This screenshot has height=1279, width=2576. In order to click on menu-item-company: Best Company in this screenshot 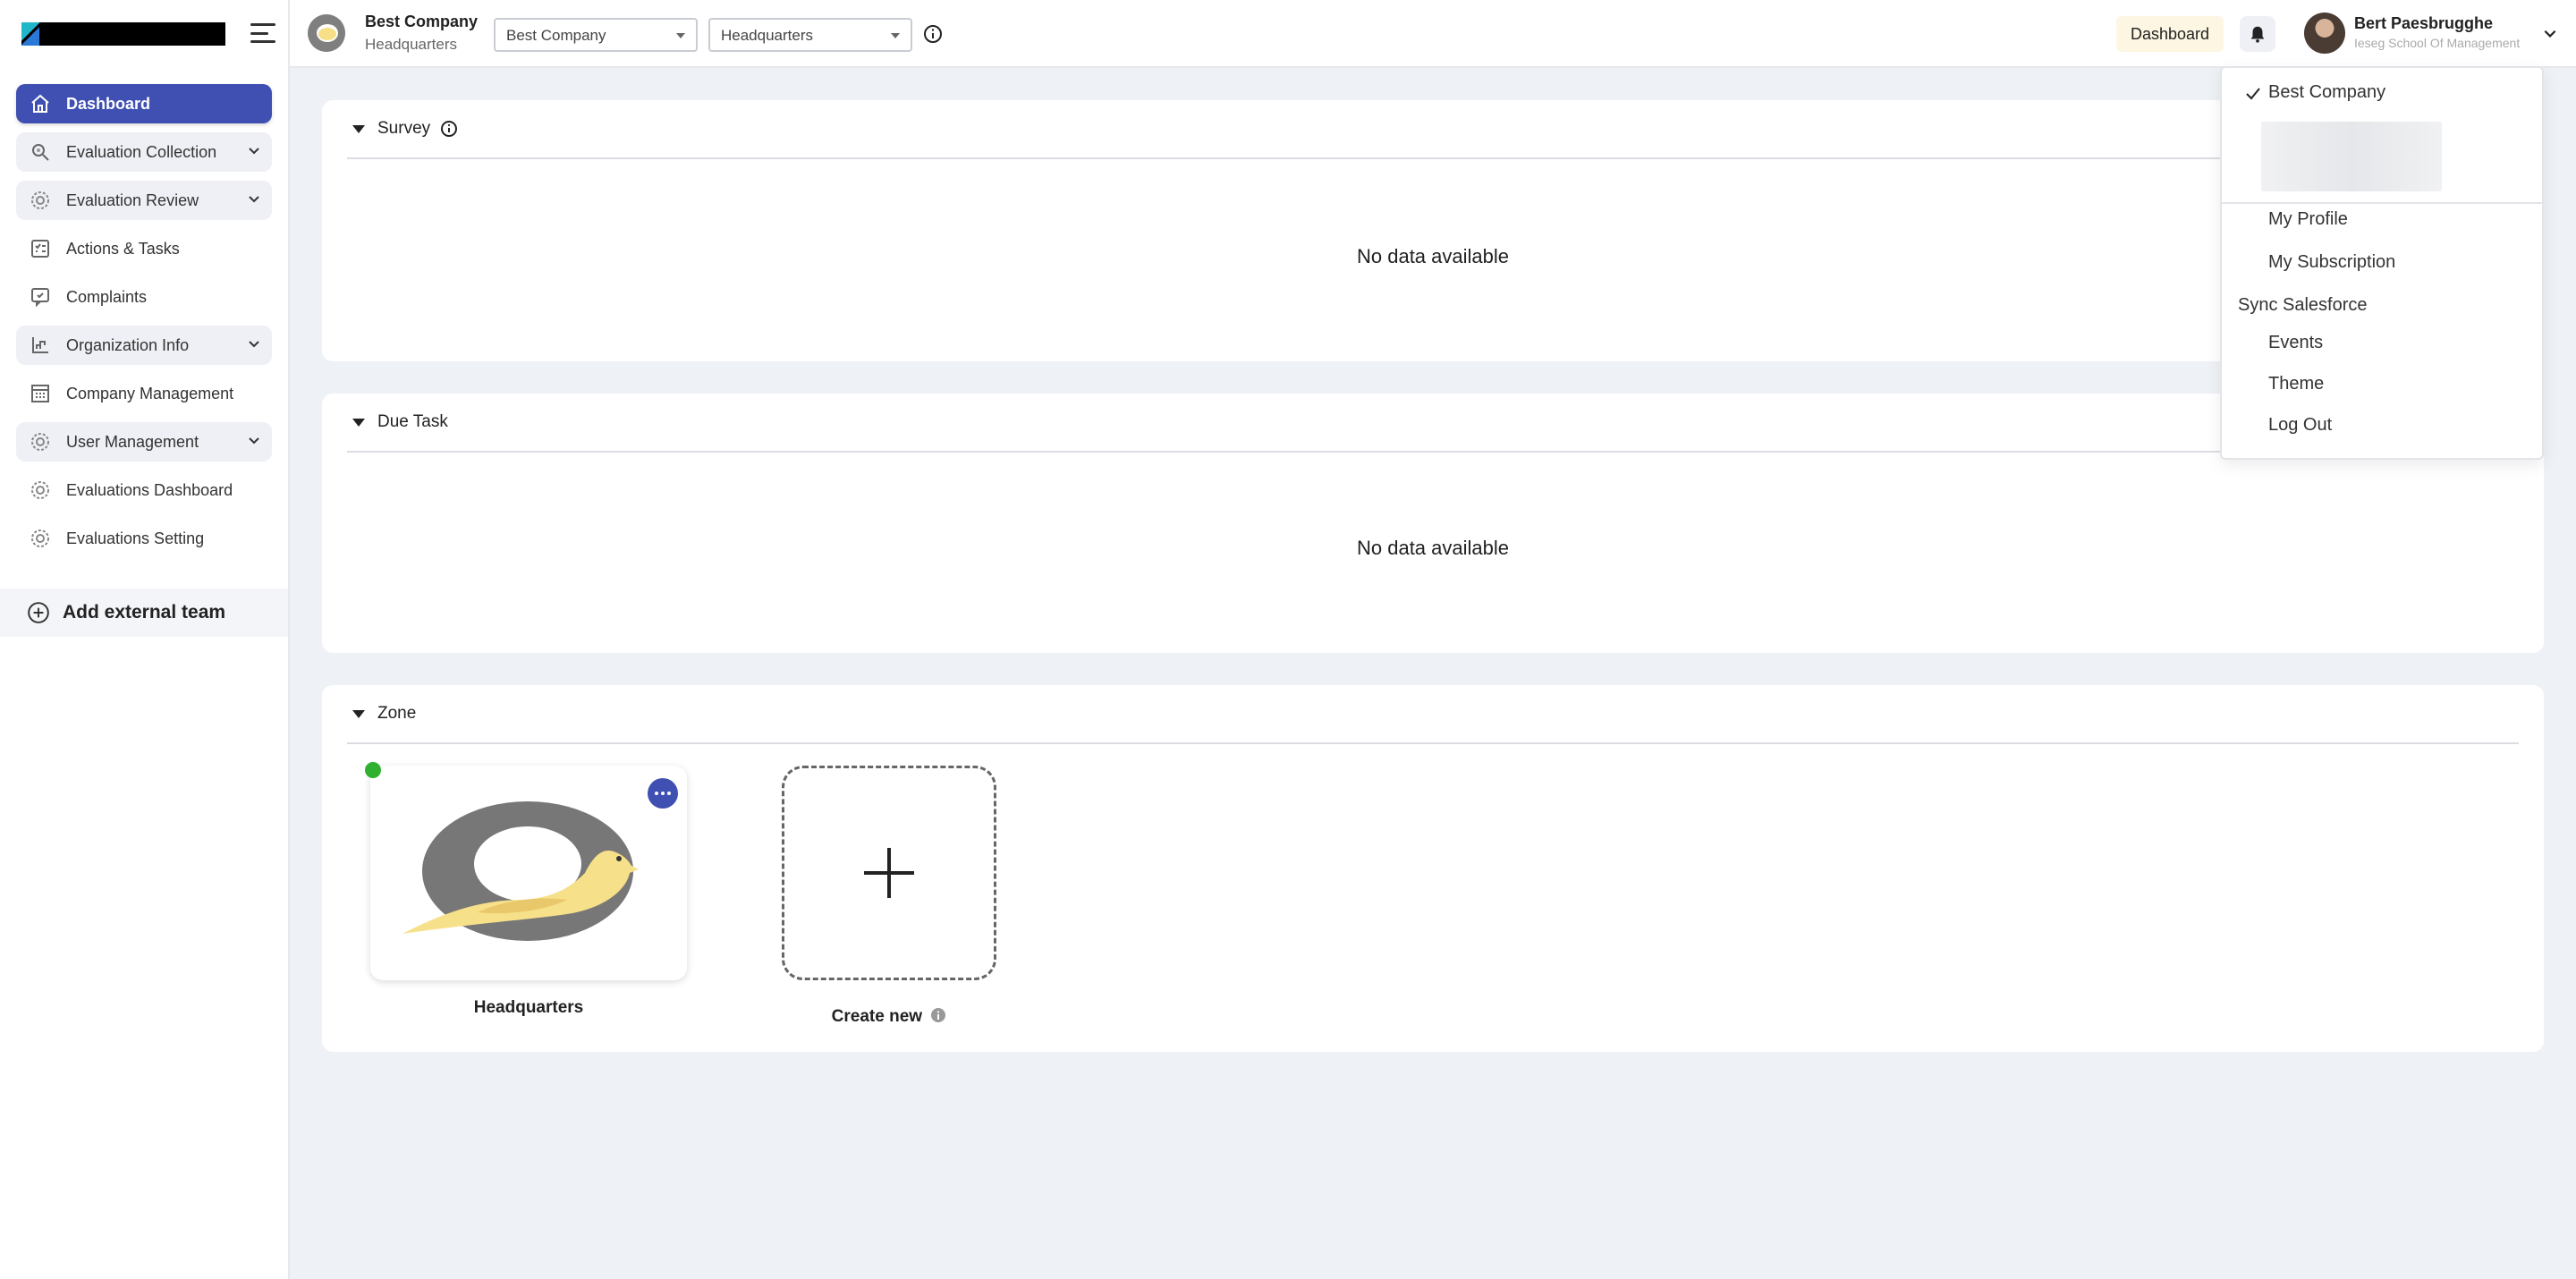, I will do `click(2326, 92)`.